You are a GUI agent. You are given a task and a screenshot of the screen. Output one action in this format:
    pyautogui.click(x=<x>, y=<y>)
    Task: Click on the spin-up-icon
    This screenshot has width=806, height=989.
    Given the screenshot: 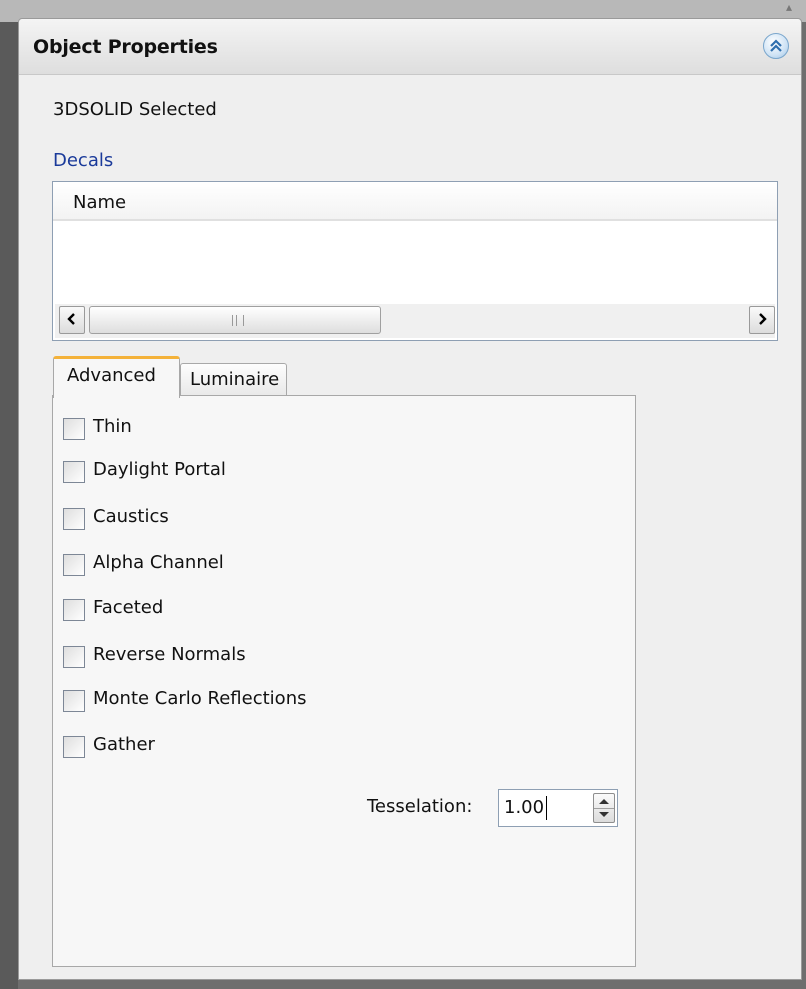 What is the action you would take?
    pyautogui.click(x=604, y=801)
    